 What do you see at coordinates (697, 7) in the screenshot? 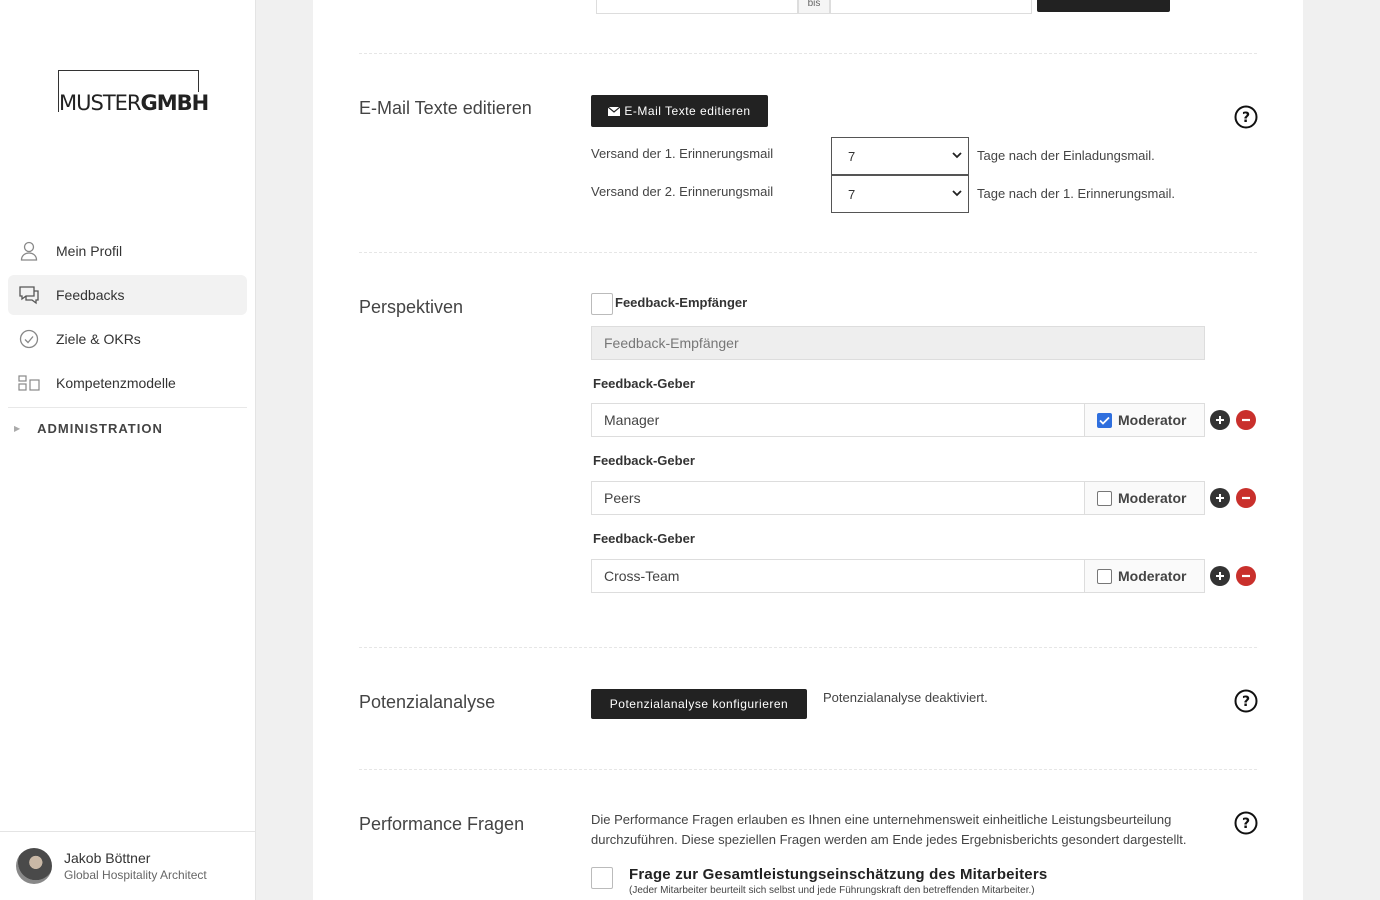
I see `date-from-input` at bounding box center [697, 7].